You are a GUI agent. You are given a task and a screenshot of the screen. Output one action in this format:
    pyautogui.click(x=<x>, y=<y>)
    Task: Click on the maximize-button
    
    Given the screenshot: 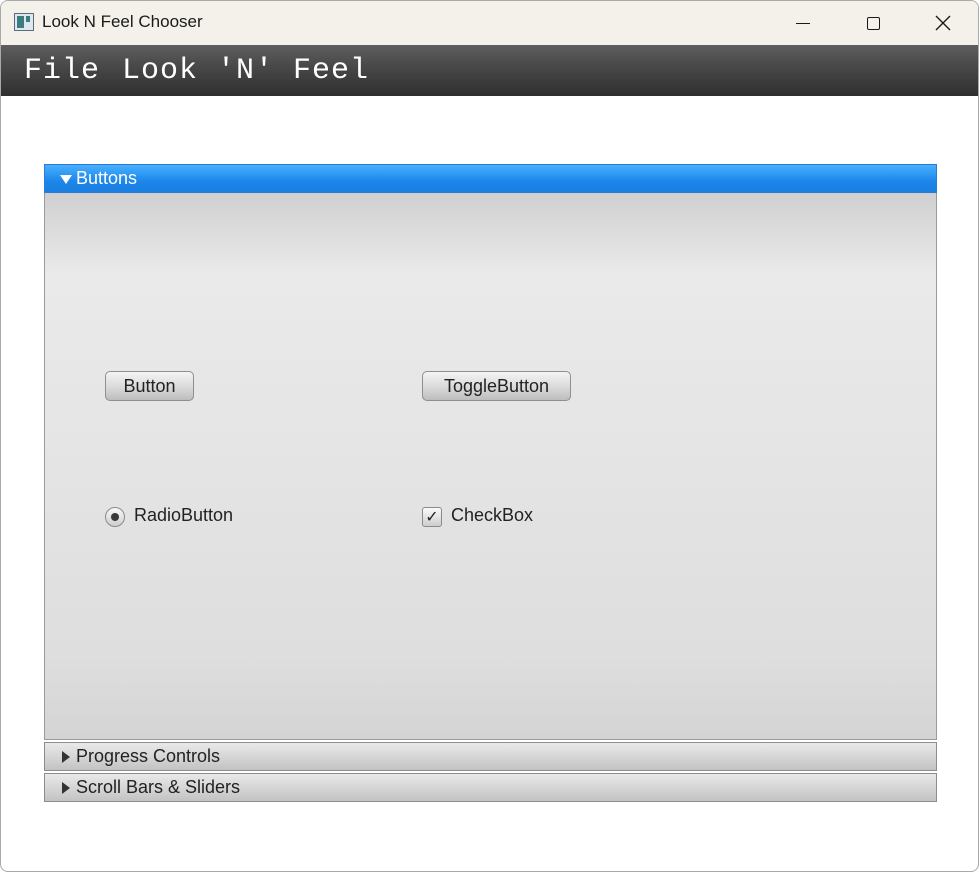 What is the action you would take?
    pyautogui.click(x=873, y=23)
    